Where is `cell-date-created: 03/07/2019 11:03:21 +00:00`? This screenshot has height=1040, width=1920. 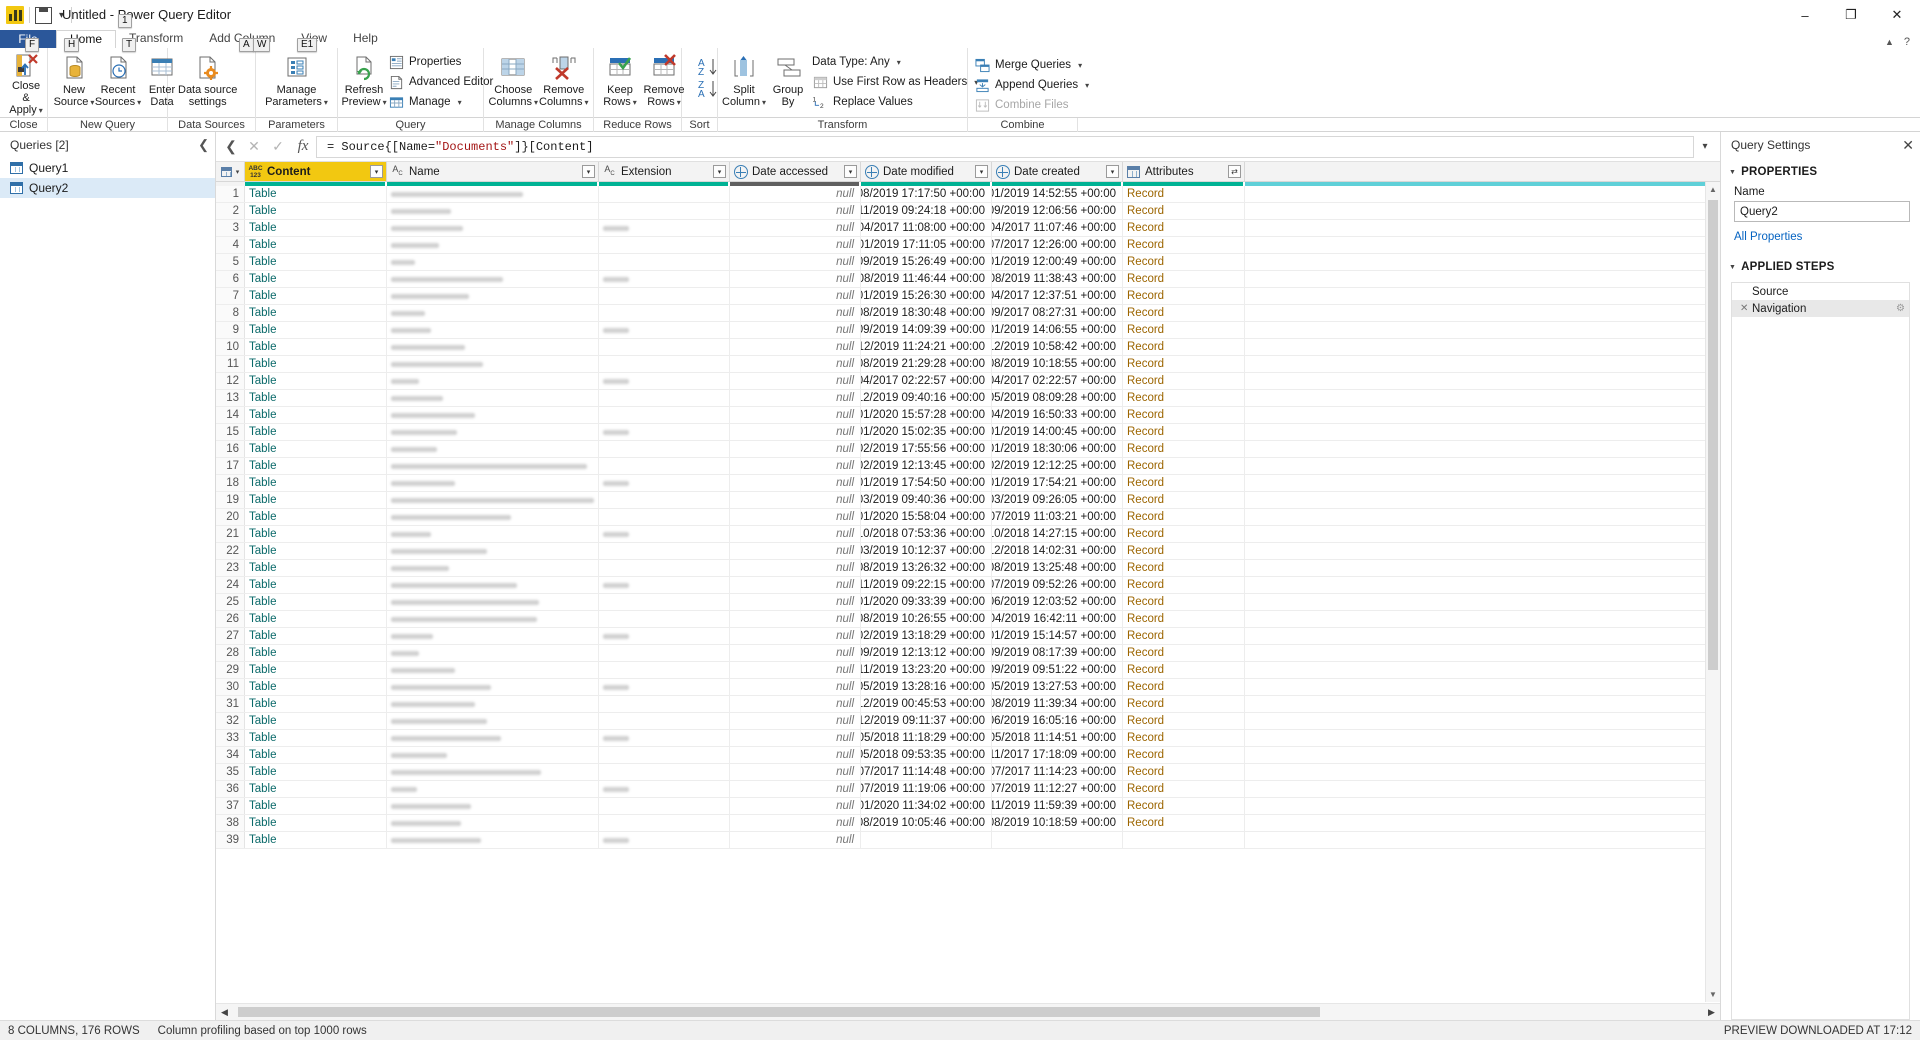
cell-date-created: 03/07/2019 11:03:21 +00:00 is located at coordinates (1057, 517).